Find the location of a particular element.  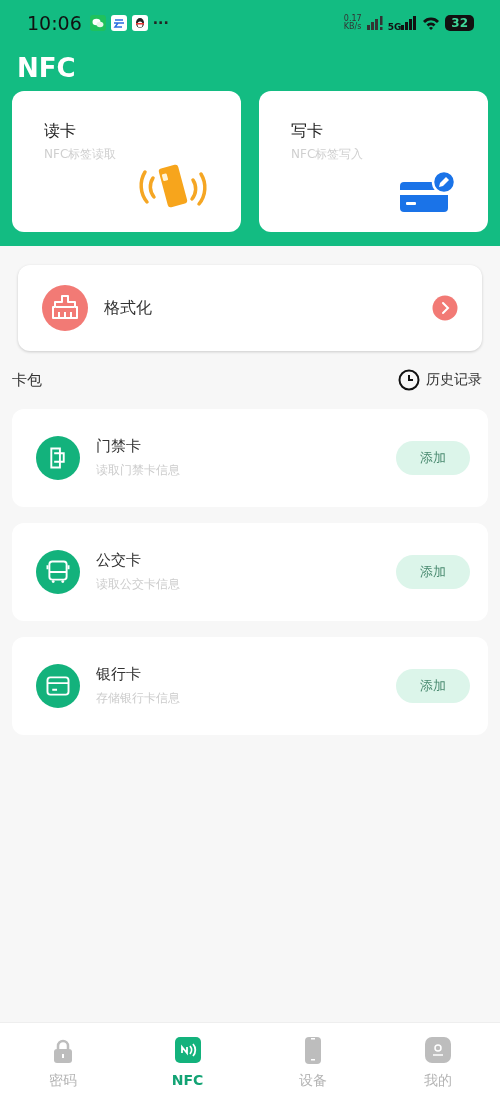

card-name: 公交卡 is located at coordinates (119, 560).